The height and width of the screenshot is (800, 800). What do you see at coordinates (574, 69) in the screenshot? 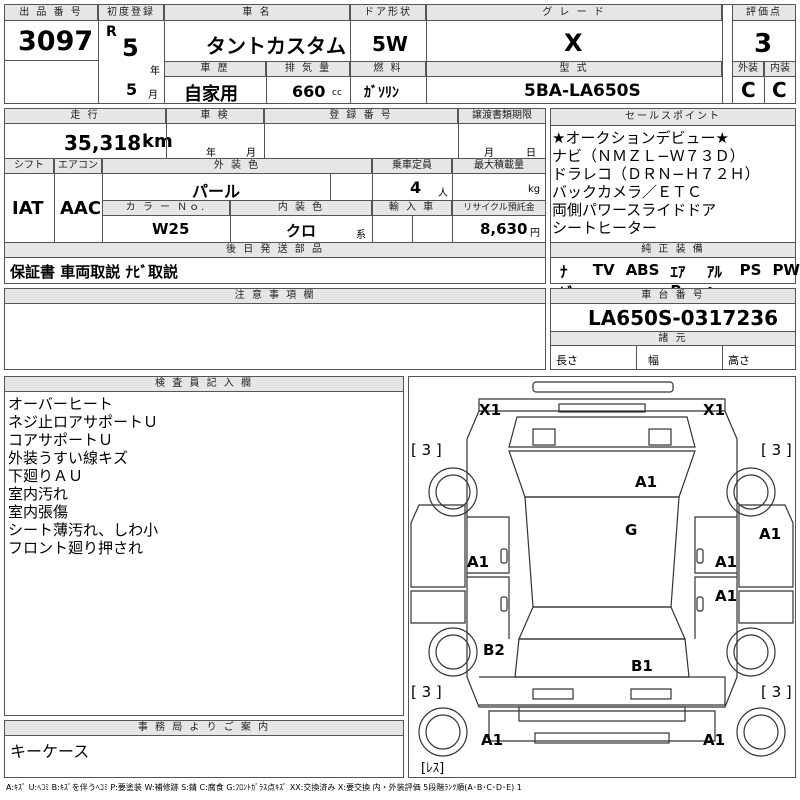
I see `model-label: 型 式` at bounding box center [574, 69].